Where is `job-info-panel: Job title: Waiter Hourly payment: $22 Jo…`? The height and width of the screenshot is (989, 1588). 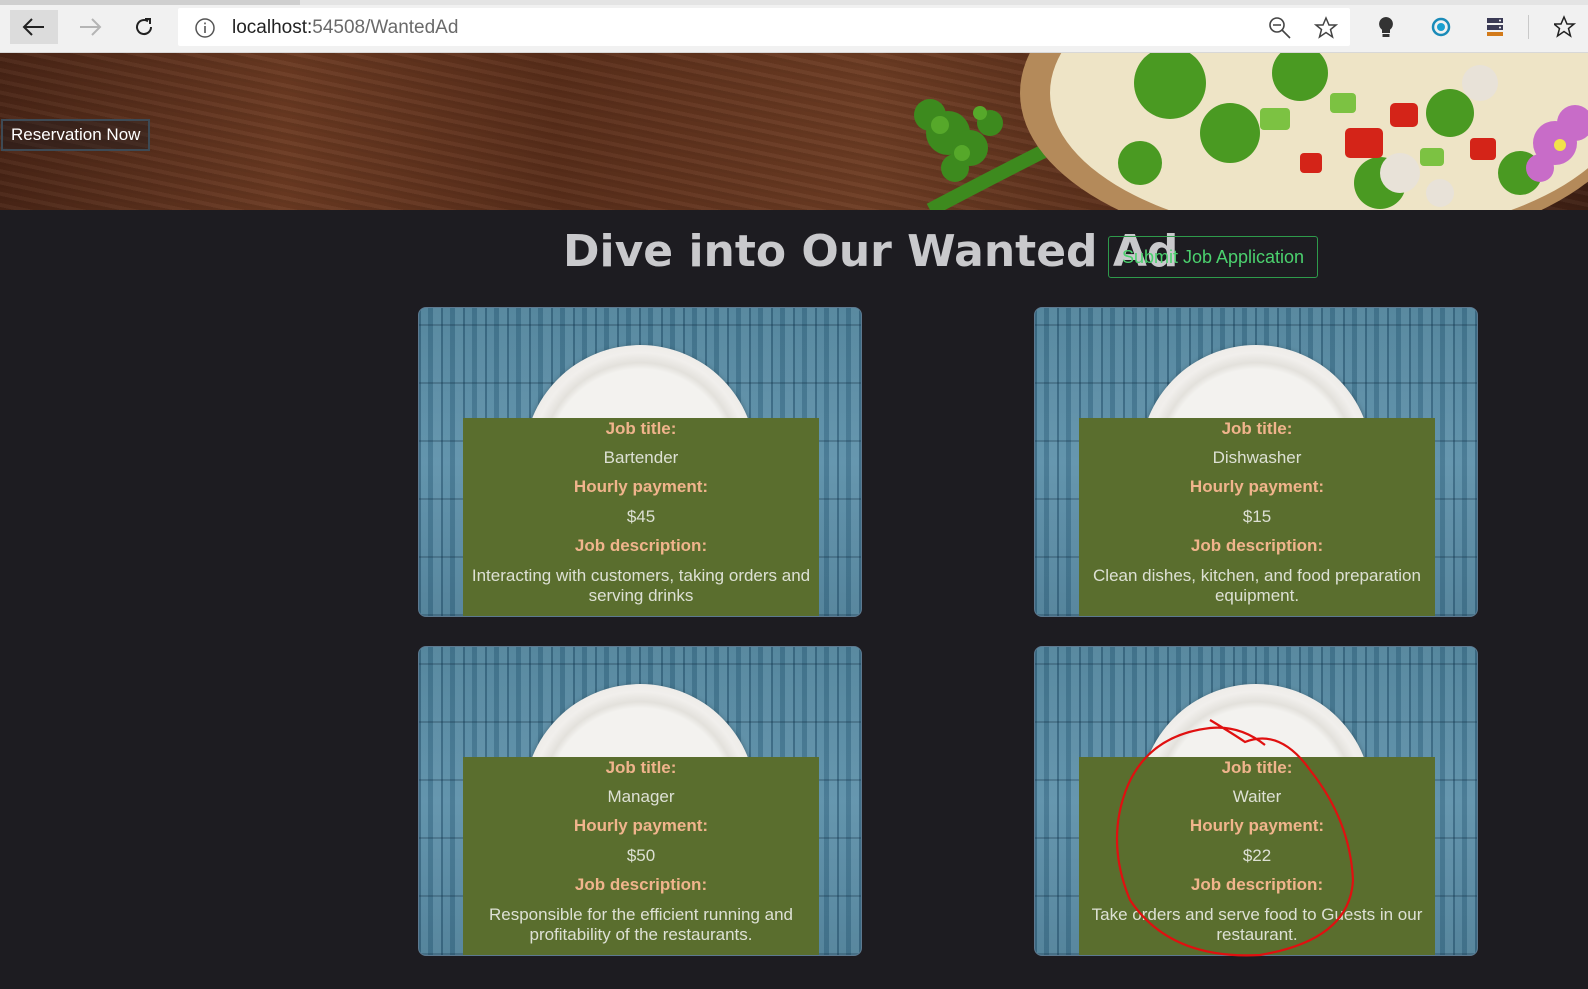 job-info-panel: Job title: Waiter Hourly payment: $22 Jo… is located at coordinates (1257, 856).